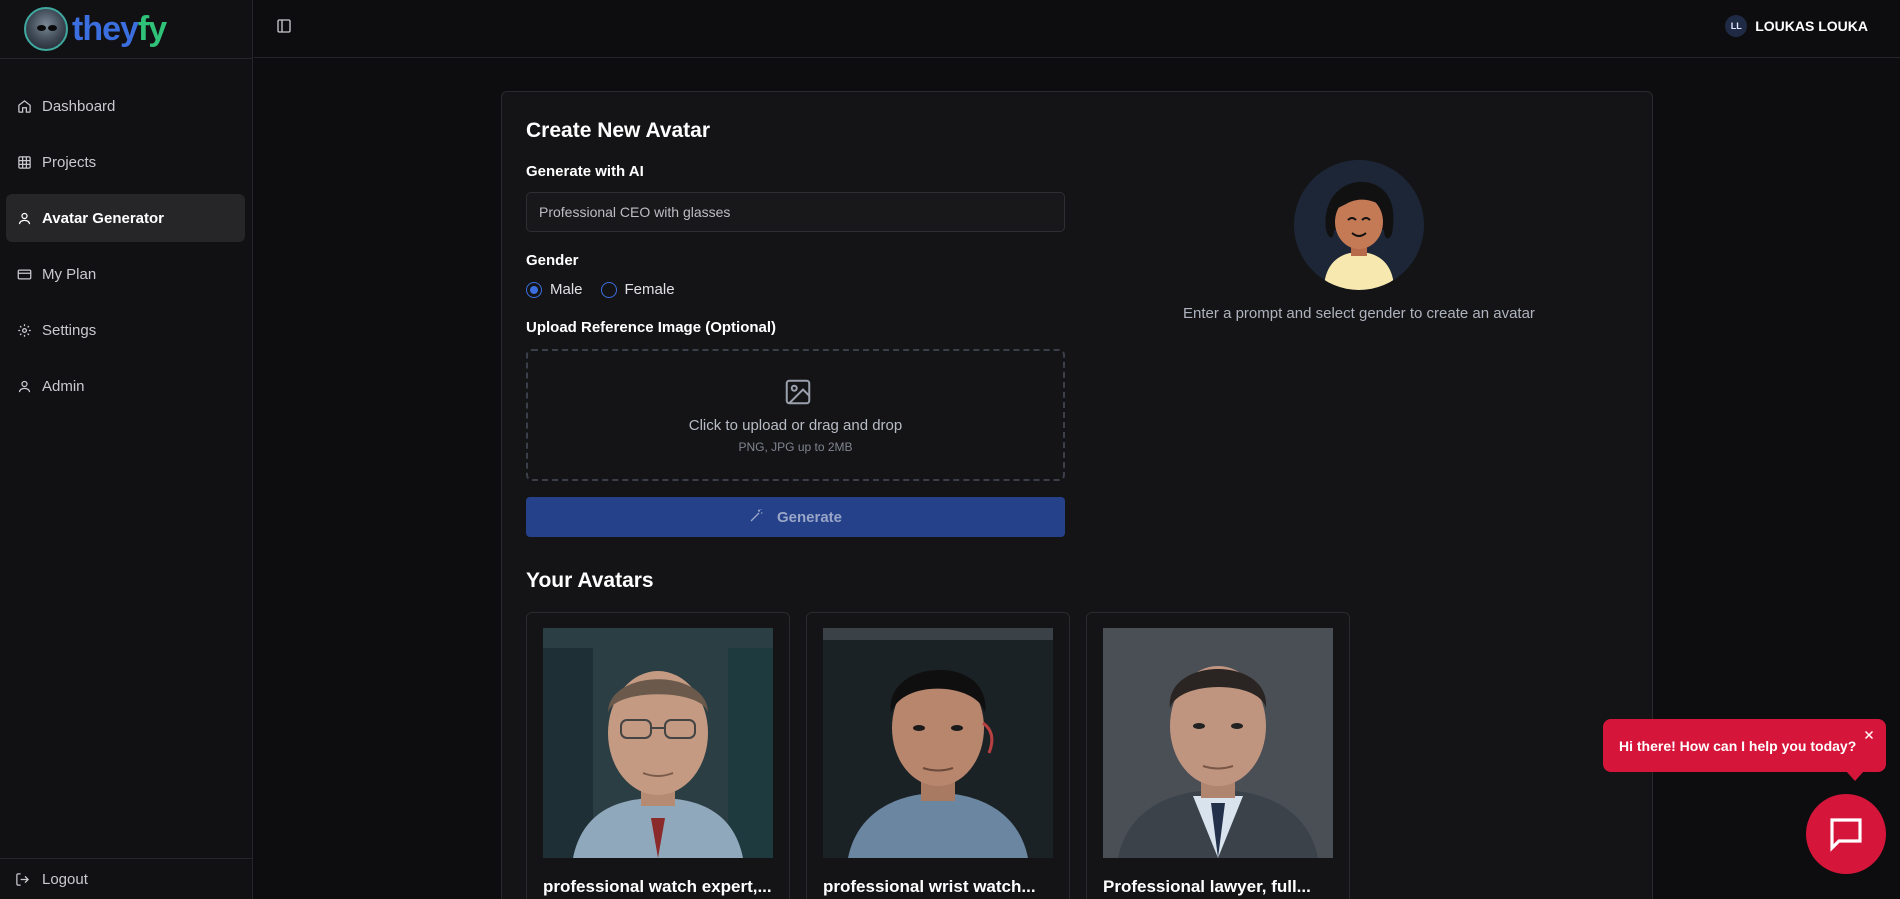  Describe the element at coordinates (1738, 745) in the screenshot. I see `chat-message: Hi there! How can I help you today?` at that location.